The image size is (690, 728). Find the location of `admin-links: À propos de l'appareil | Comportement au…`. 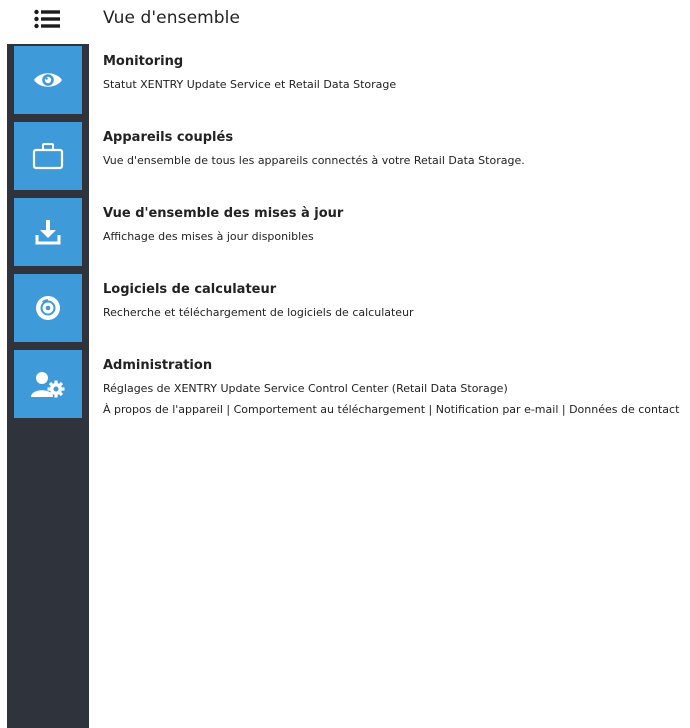

admin-links: À propos de l'appareil | Comportement au… is located at coordinates (396, 409).